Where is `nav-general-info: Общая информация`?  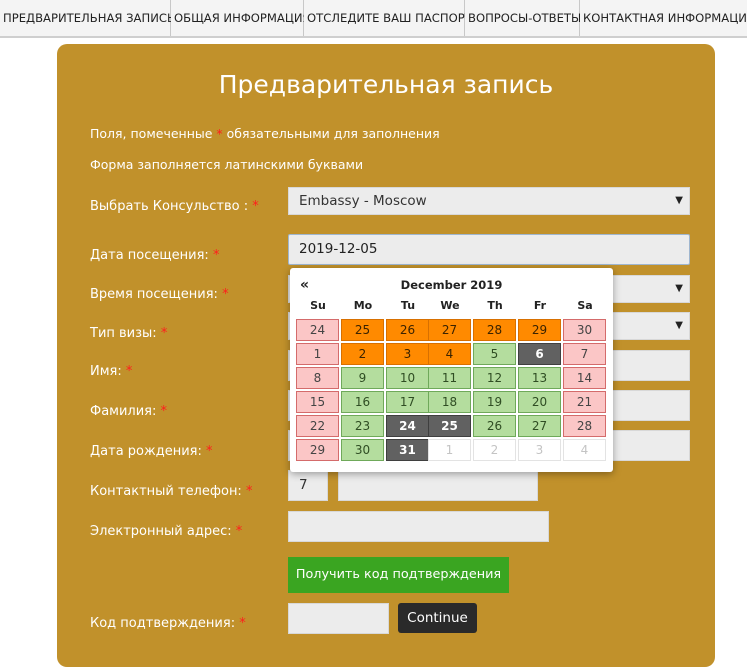
nav-general-info: Общая информация is located at coordinates (241, 18).